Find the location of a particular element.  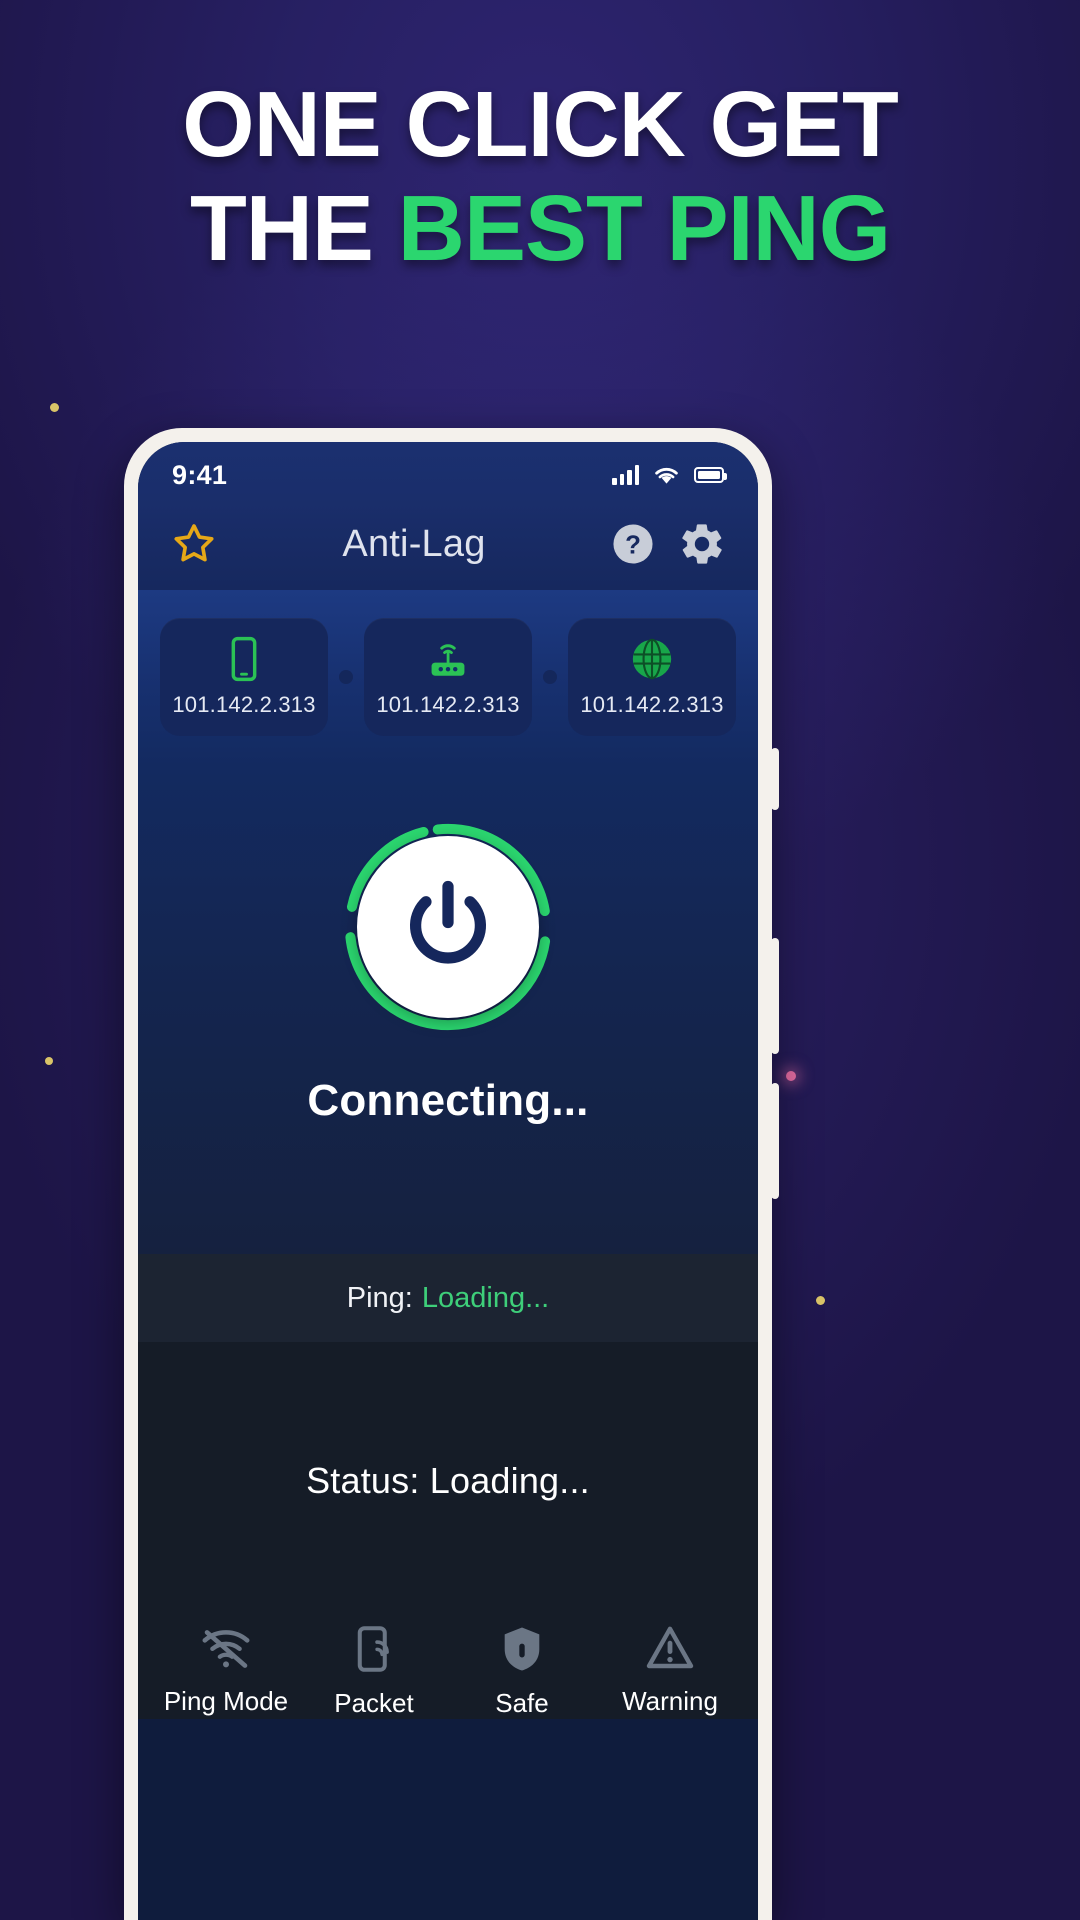

chip-device: 101.142.2.313 is located at coordinates (244, 677).